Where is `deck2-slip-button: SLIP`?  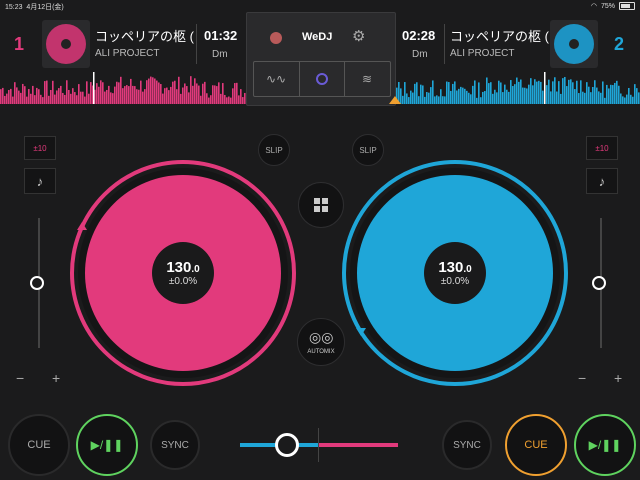 deck2-slip-button: SLIP is located at coordinates (368, 150).